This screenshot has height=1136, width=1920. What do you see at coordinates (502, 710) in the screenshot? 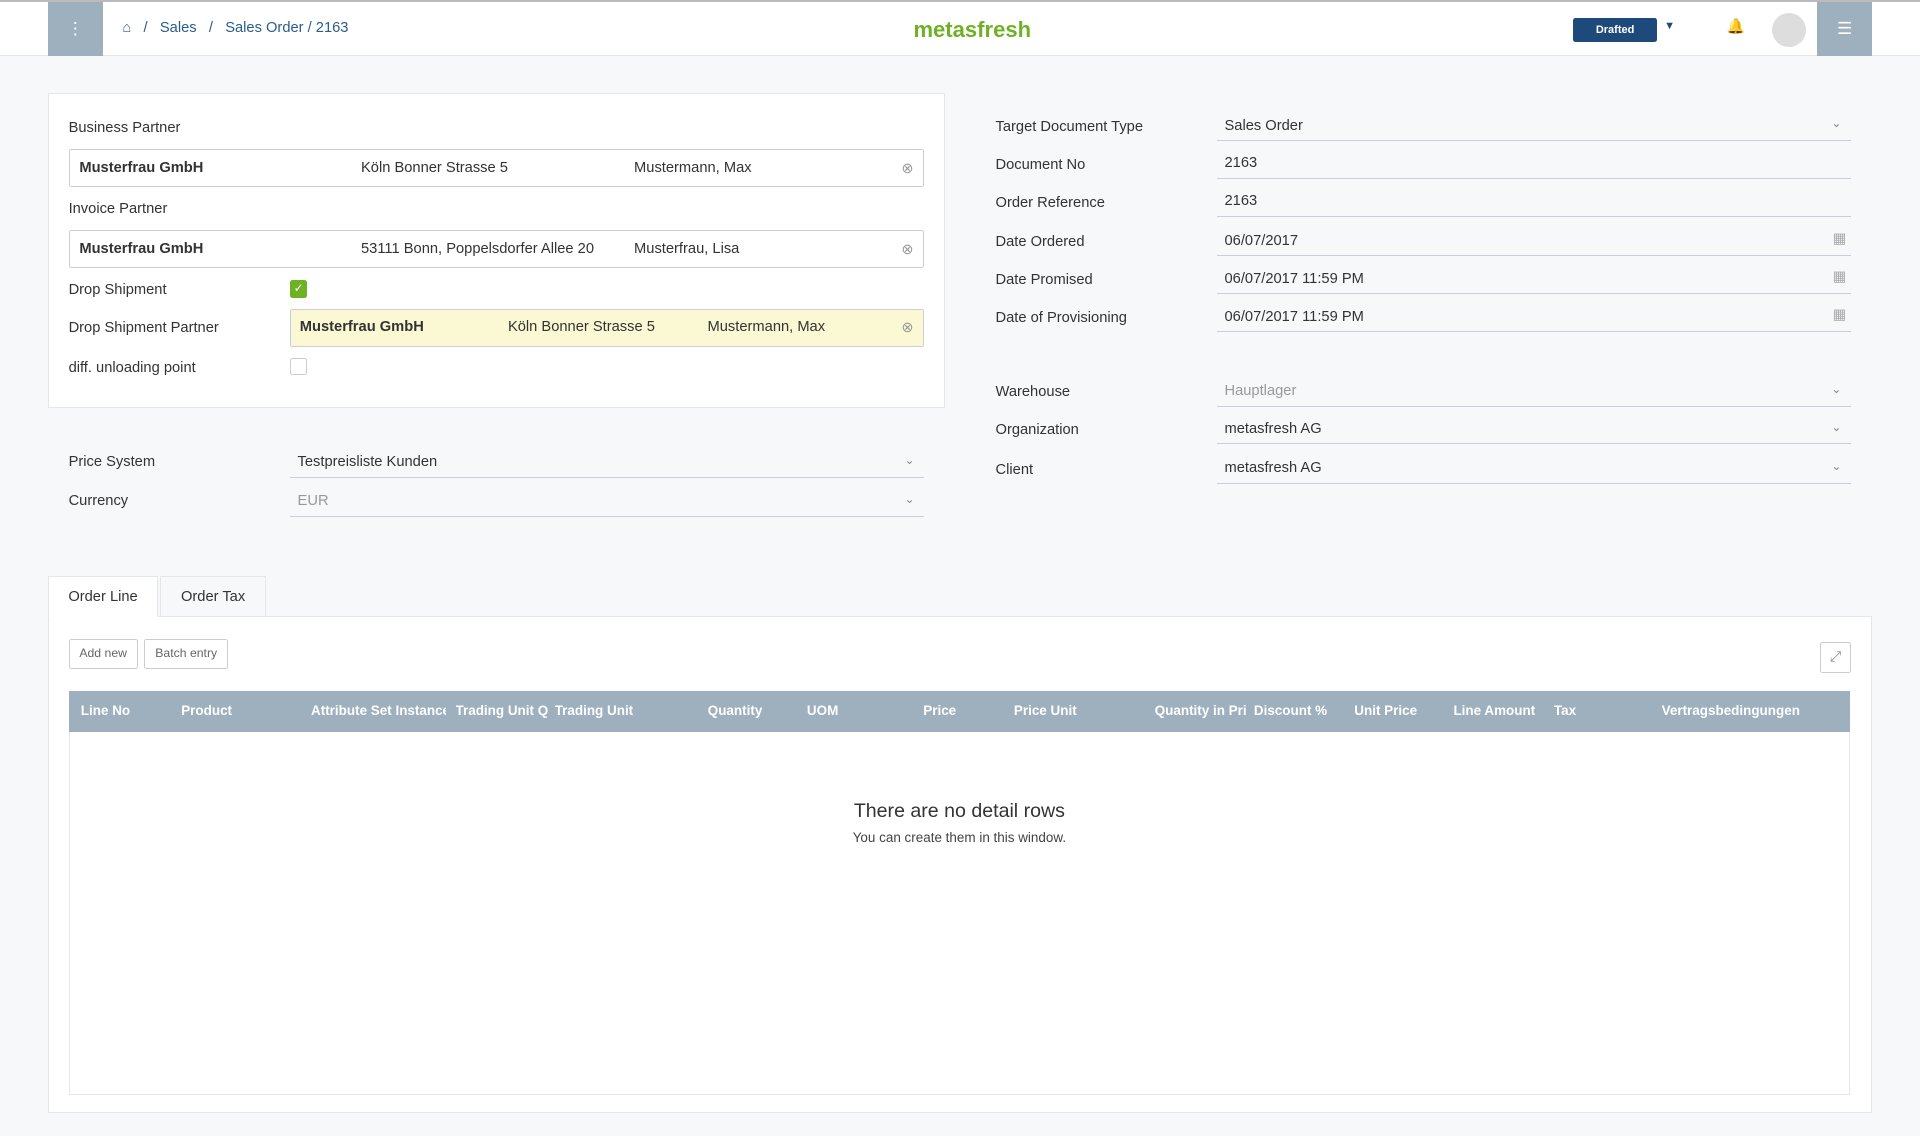
I see `column-header: Trading Unit Q` at bounding box center [502, 710].